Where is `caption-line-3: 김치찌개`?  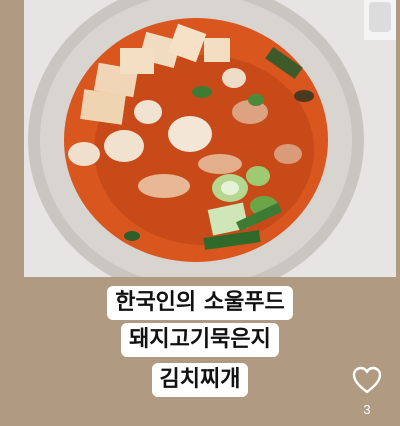
caption-line-3: 김치찌개 is located at coordinates (200, 380).